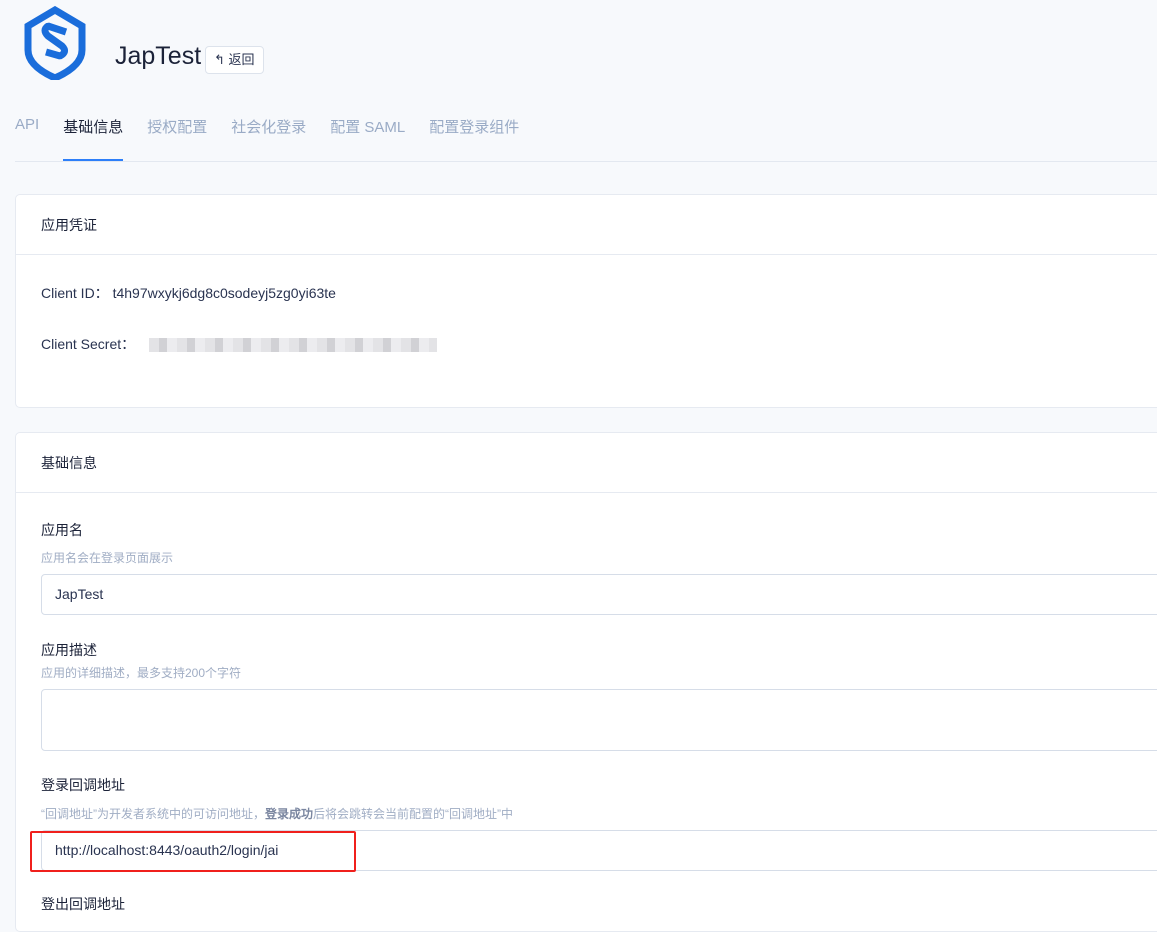 Image resolution: width=1157 pixels, height=932 pixels. I want to click on app-name-hint: 应用名会在登录页面展示, so click(107, 558).